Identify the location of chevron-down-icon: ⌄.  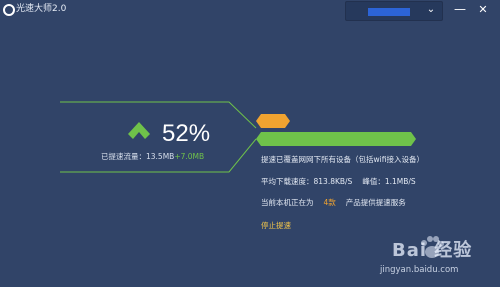
(431, 10).